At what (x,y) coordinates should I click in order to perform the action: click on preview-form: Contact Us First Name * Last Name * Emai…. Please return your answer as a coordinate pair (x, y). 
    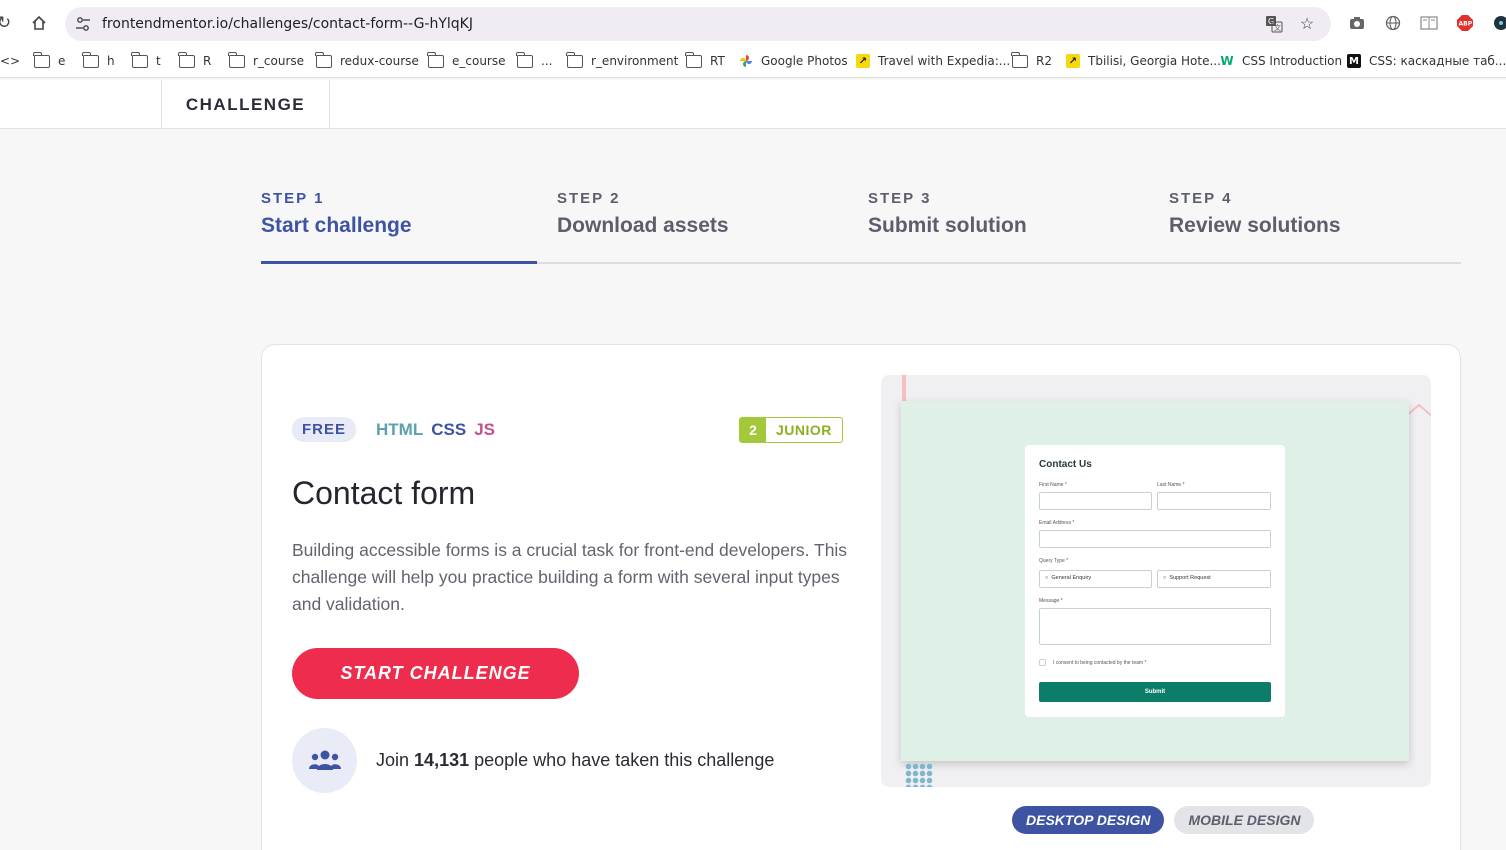
    Looking at the image, I should click on (1155, 581).